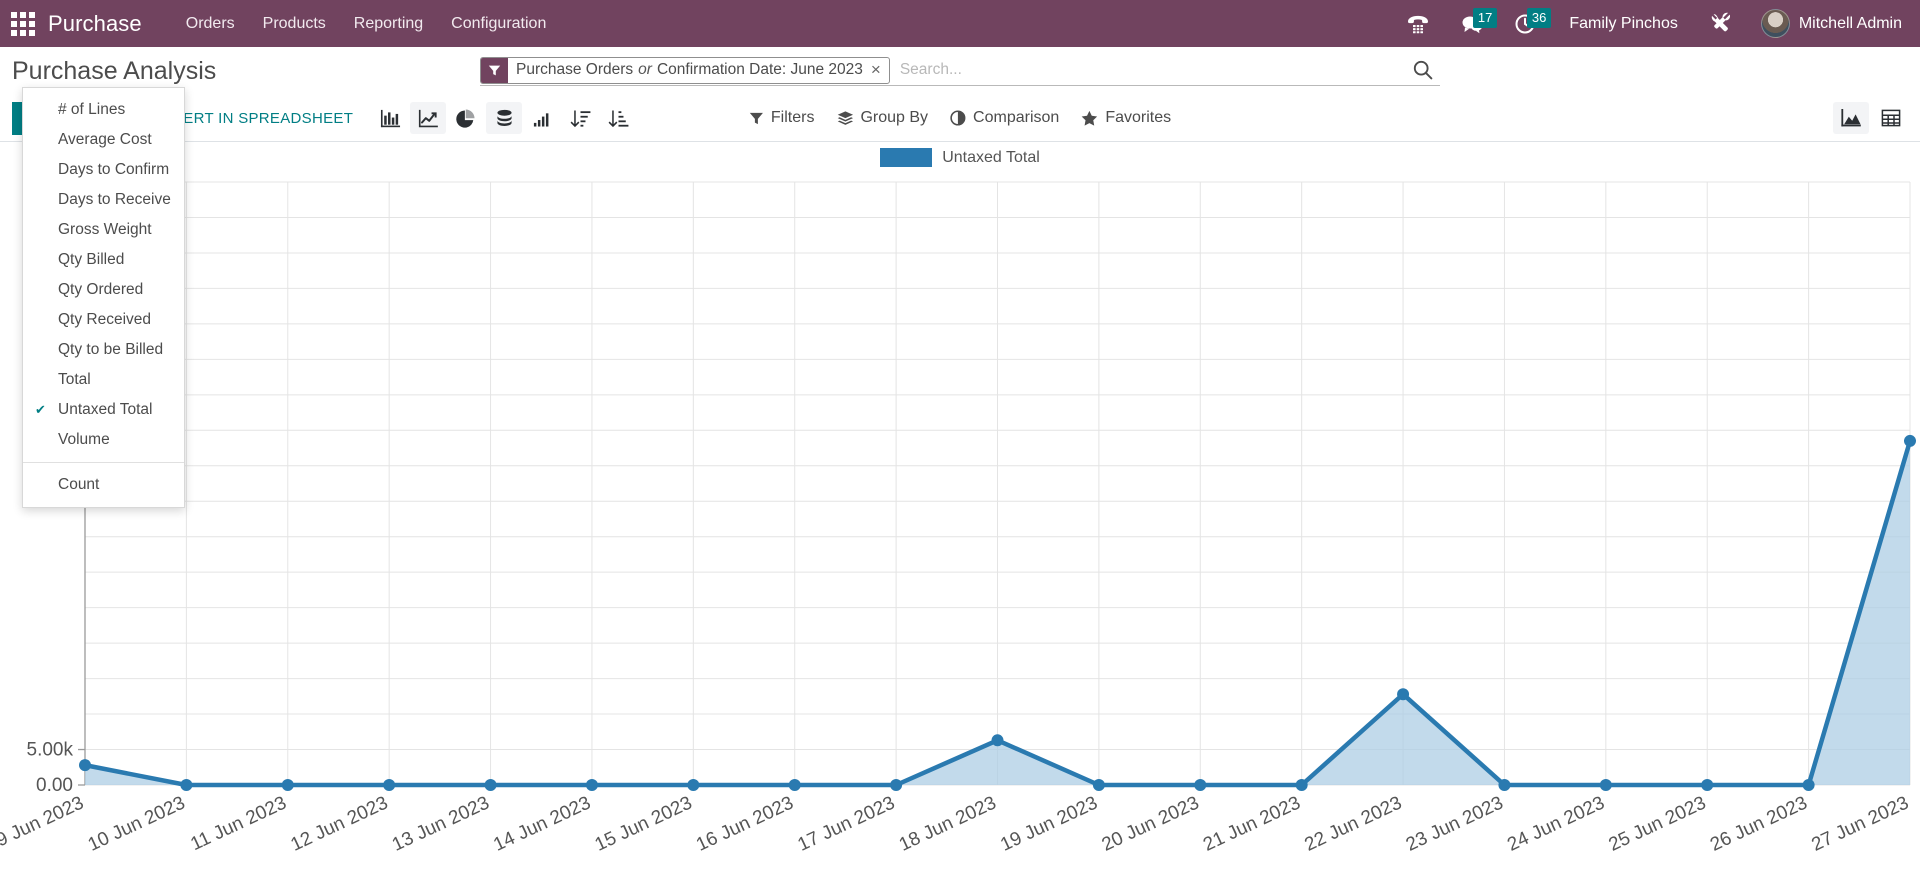  I want to click on app-brand-purchase: Purchase, so click(95, 24).